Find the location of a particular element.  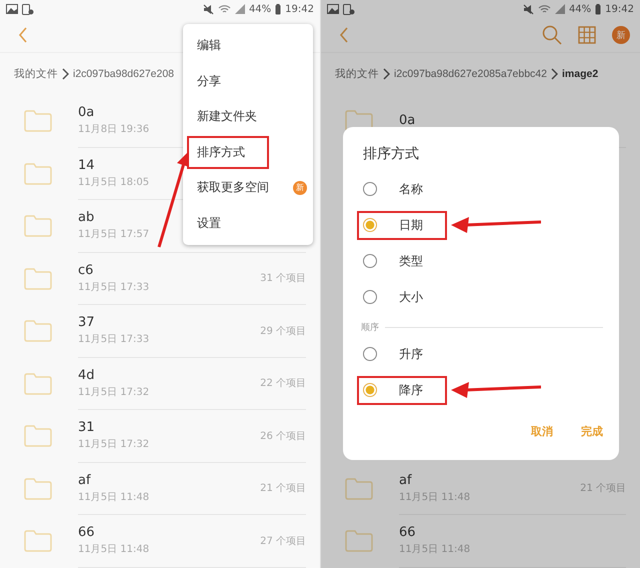

folder-name: ab is located at coordinates (87, 218).